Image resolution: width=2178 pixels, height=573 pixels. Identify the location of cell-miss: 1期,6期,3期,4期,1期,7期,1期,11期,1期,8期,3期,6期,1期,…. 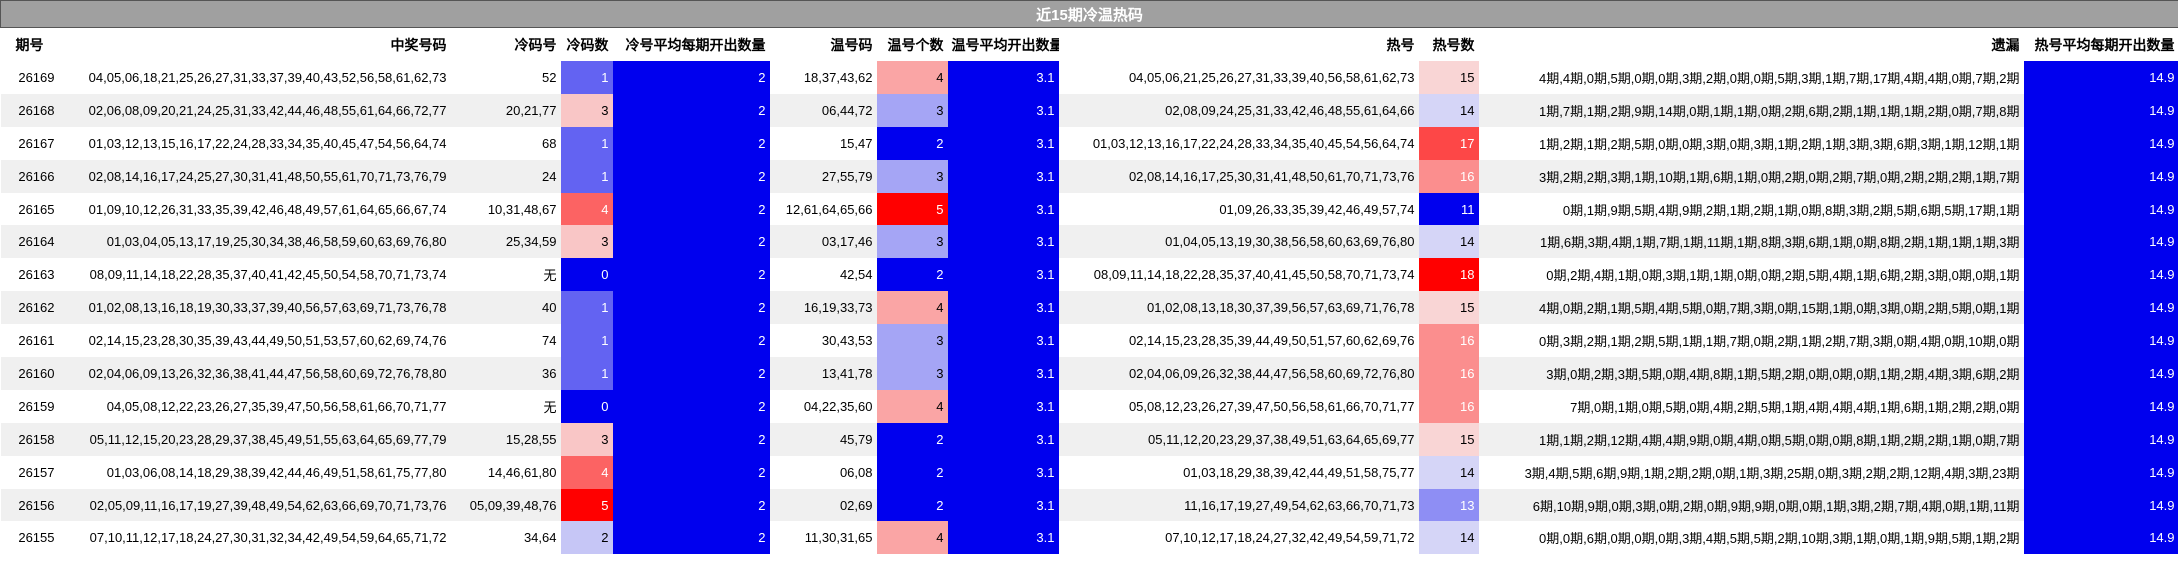
(1751, 242).